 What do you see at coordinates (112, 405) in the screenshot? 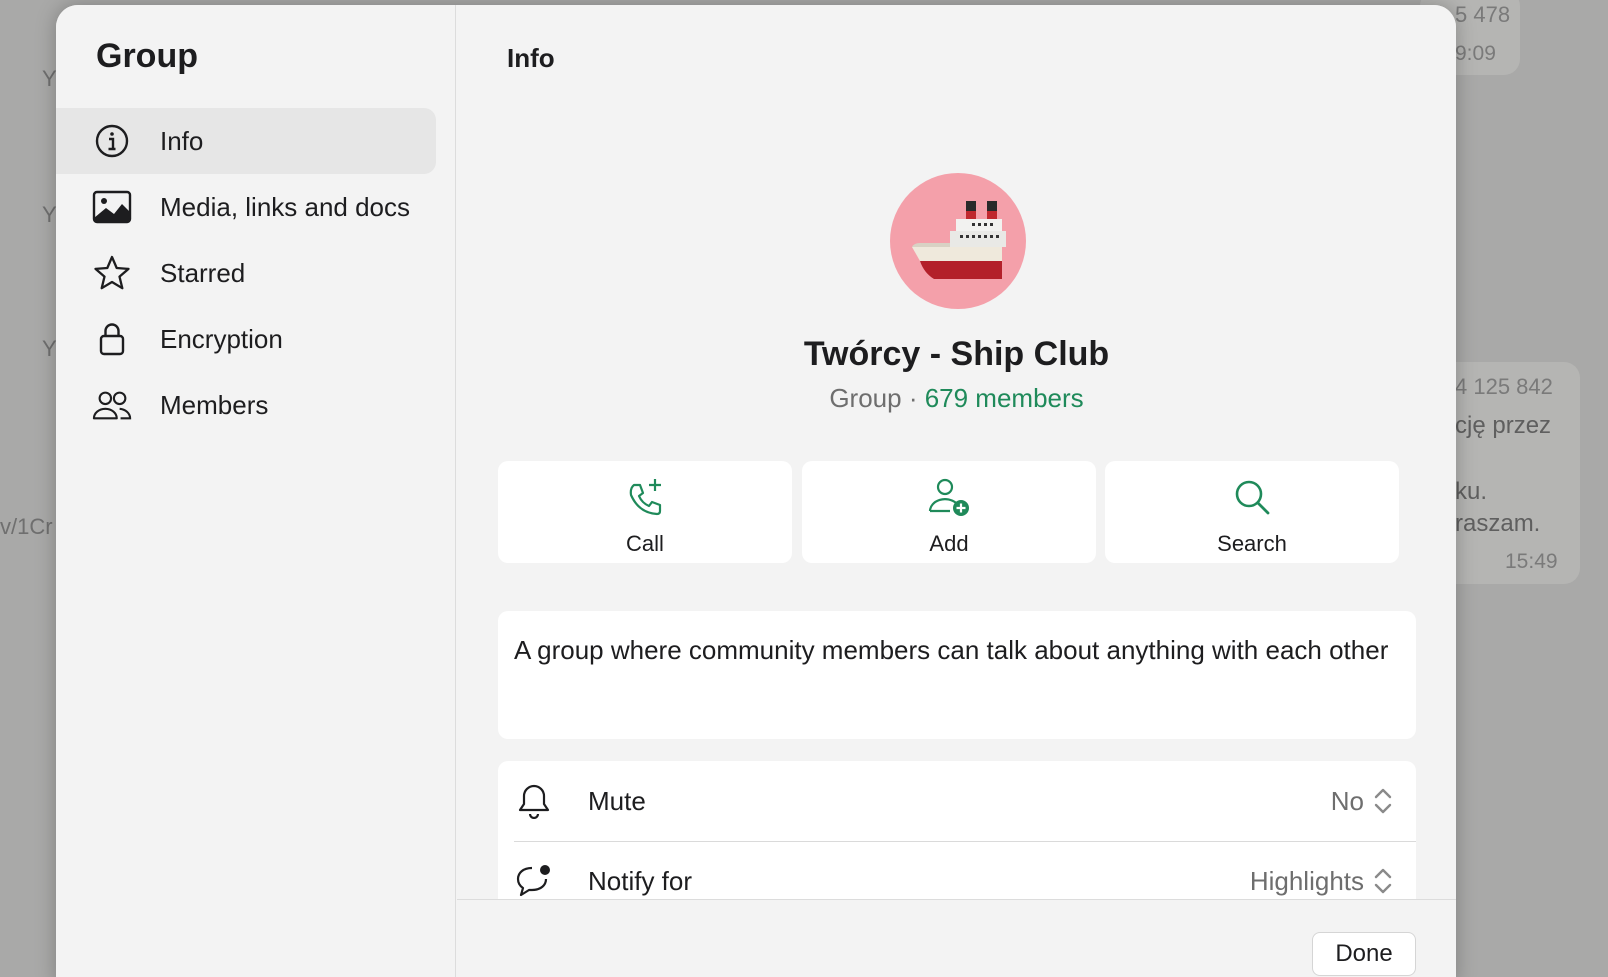
I see `members-icon` at bounding box center [112, 405].